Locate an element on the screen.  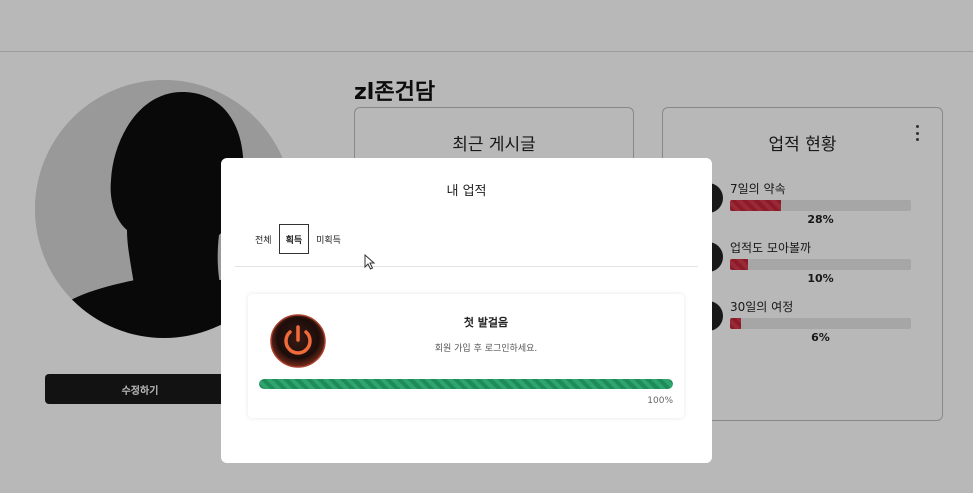
achievement-tabs: 전체 획득 미획득 is located at coordinates (298, 239).